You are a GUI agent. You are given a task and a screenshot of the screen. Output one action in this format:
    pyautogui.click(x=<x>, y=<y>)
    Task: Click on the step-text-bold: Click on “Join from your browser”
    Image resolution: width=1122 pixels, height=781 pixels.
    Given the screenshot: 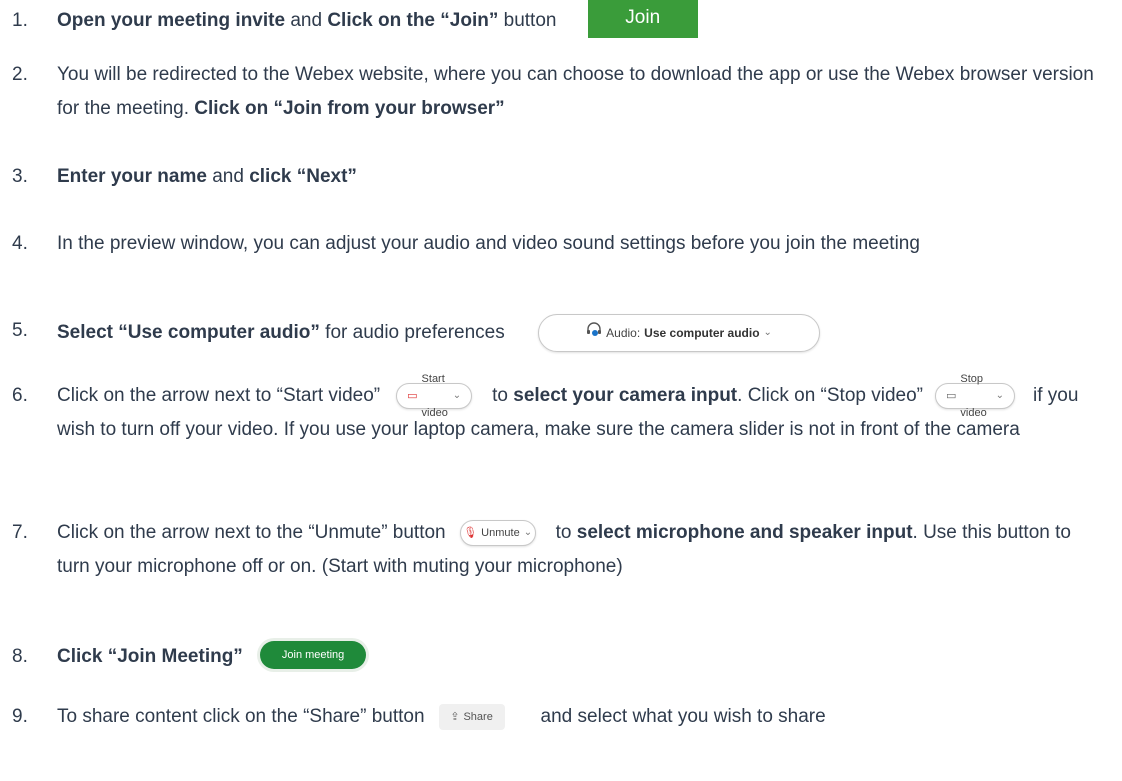 What is the action you would take?
    pyautogui.click(x=349, y=108)
    